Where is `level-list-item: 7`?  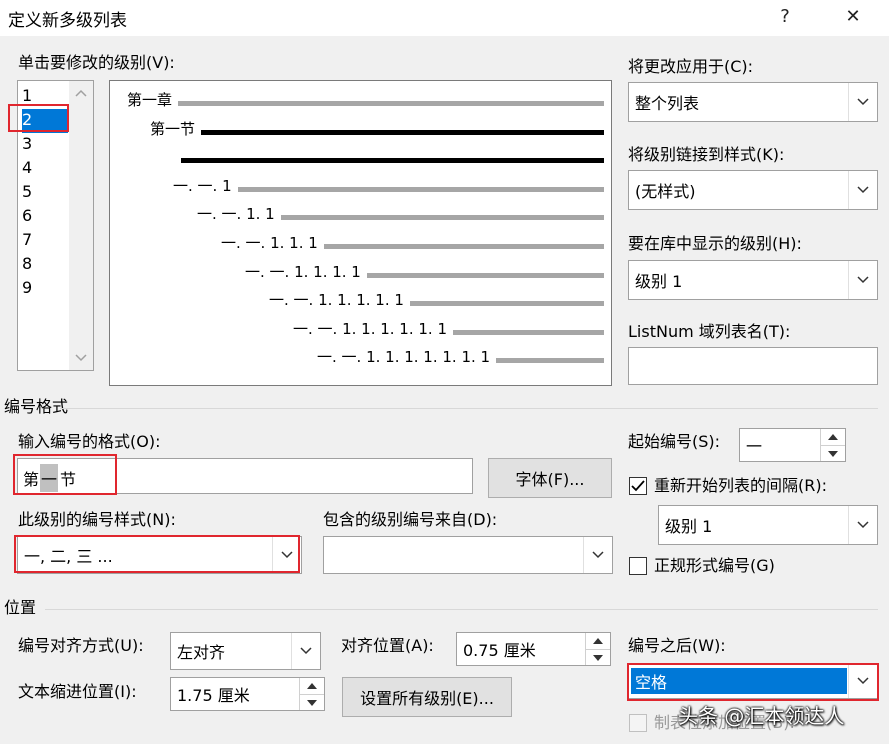
level-list-item: 7 is located at coordinates (45, 241).